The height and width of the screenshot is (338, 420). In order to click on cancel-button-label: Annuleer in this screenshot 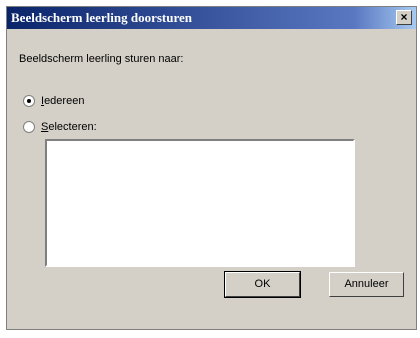, I will do `click(366, 284)`.